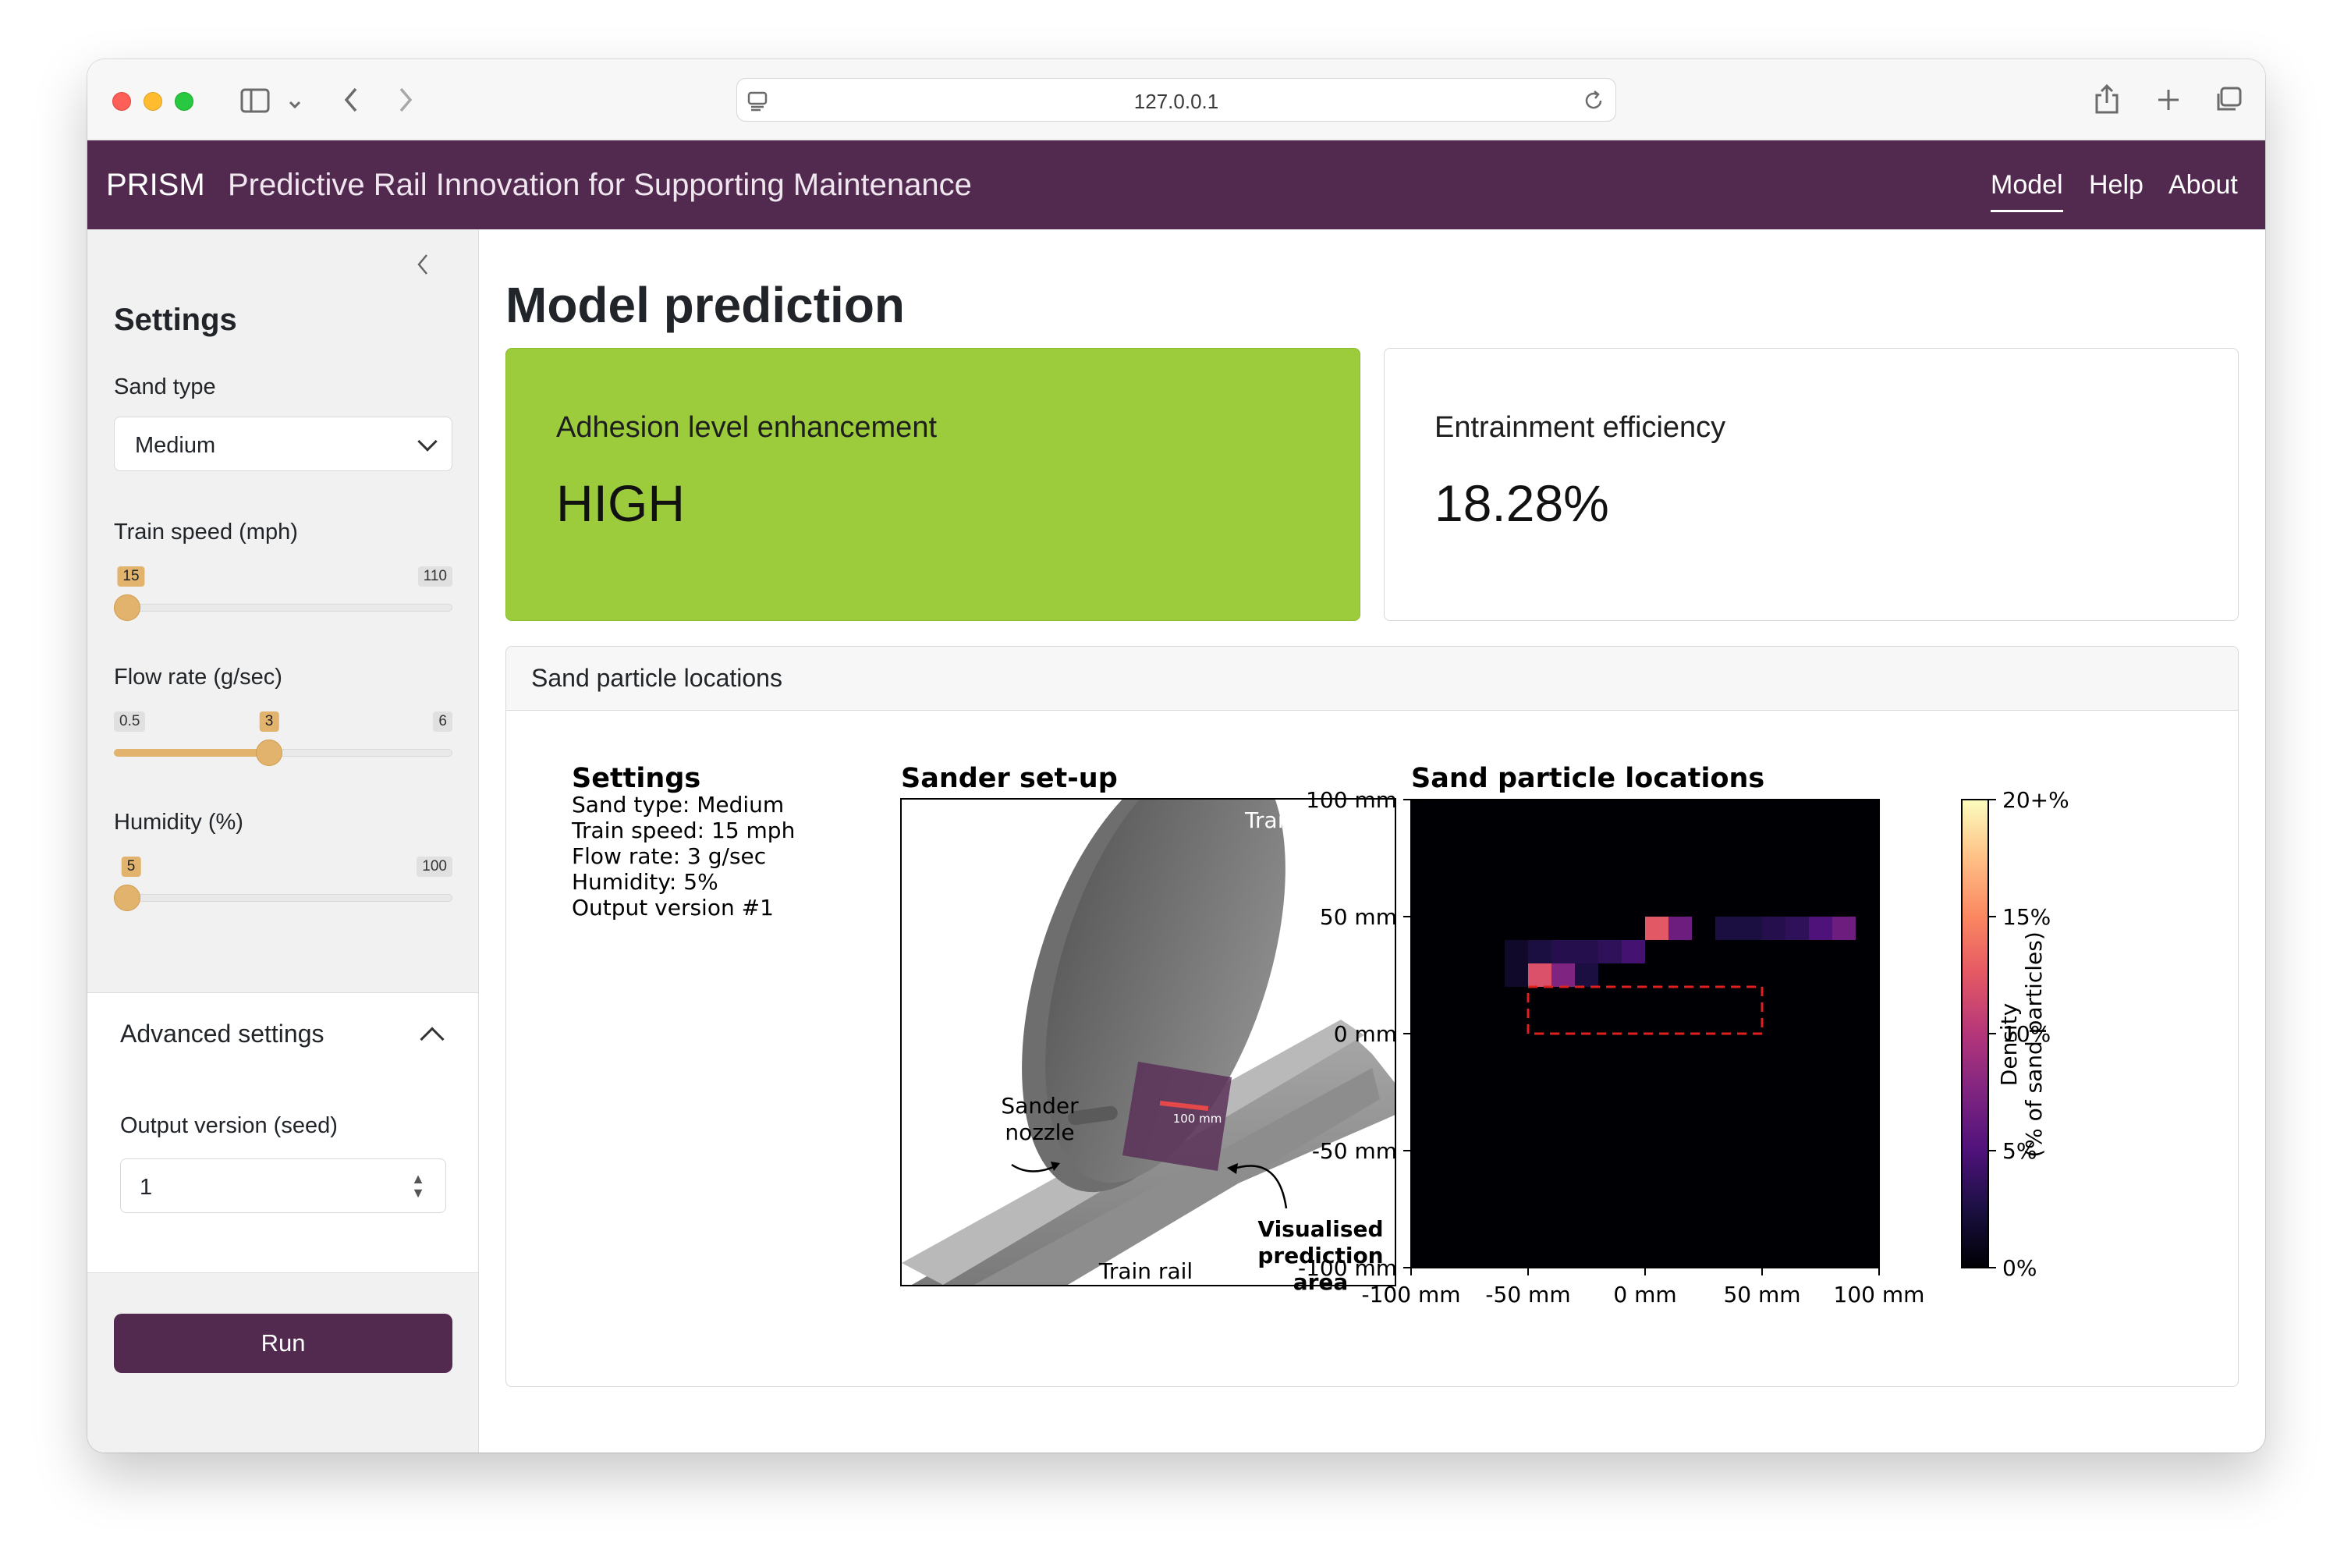 Image resolution: width=2351 pixels, height=1568 pixels. I want to click on nav-model: Model, so click(2027, 191).